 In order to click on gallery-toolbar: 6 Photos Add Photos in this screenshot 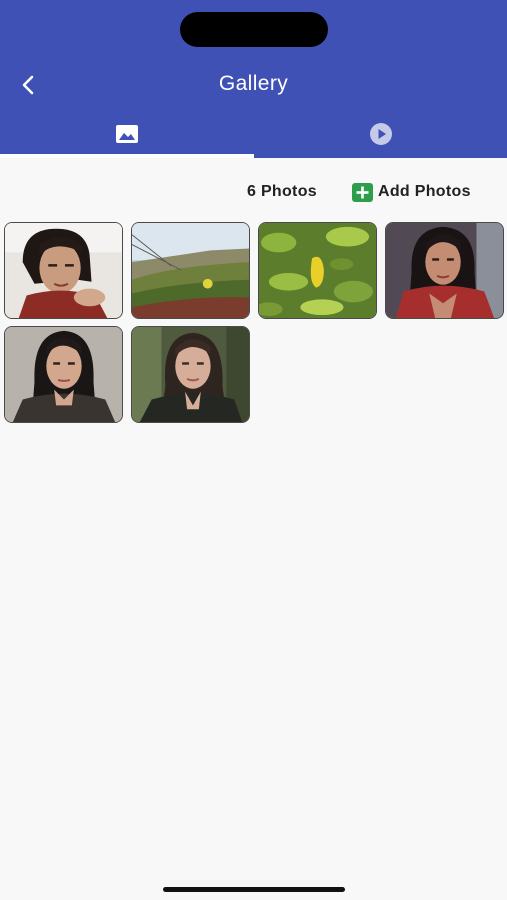, I will do `click(253, 192)`.